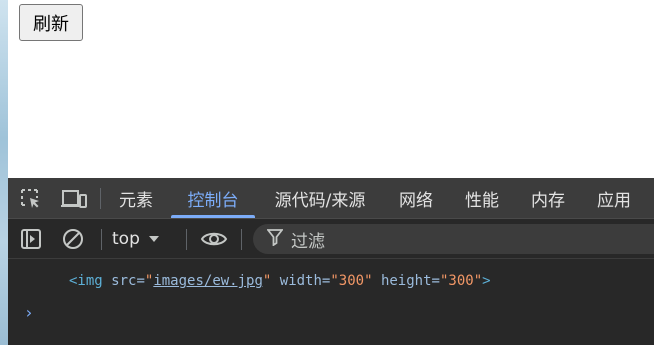  Describe the element at coordinates (154, 239) in the screenshot. I see `dropdown-arrow-icon` at that location.